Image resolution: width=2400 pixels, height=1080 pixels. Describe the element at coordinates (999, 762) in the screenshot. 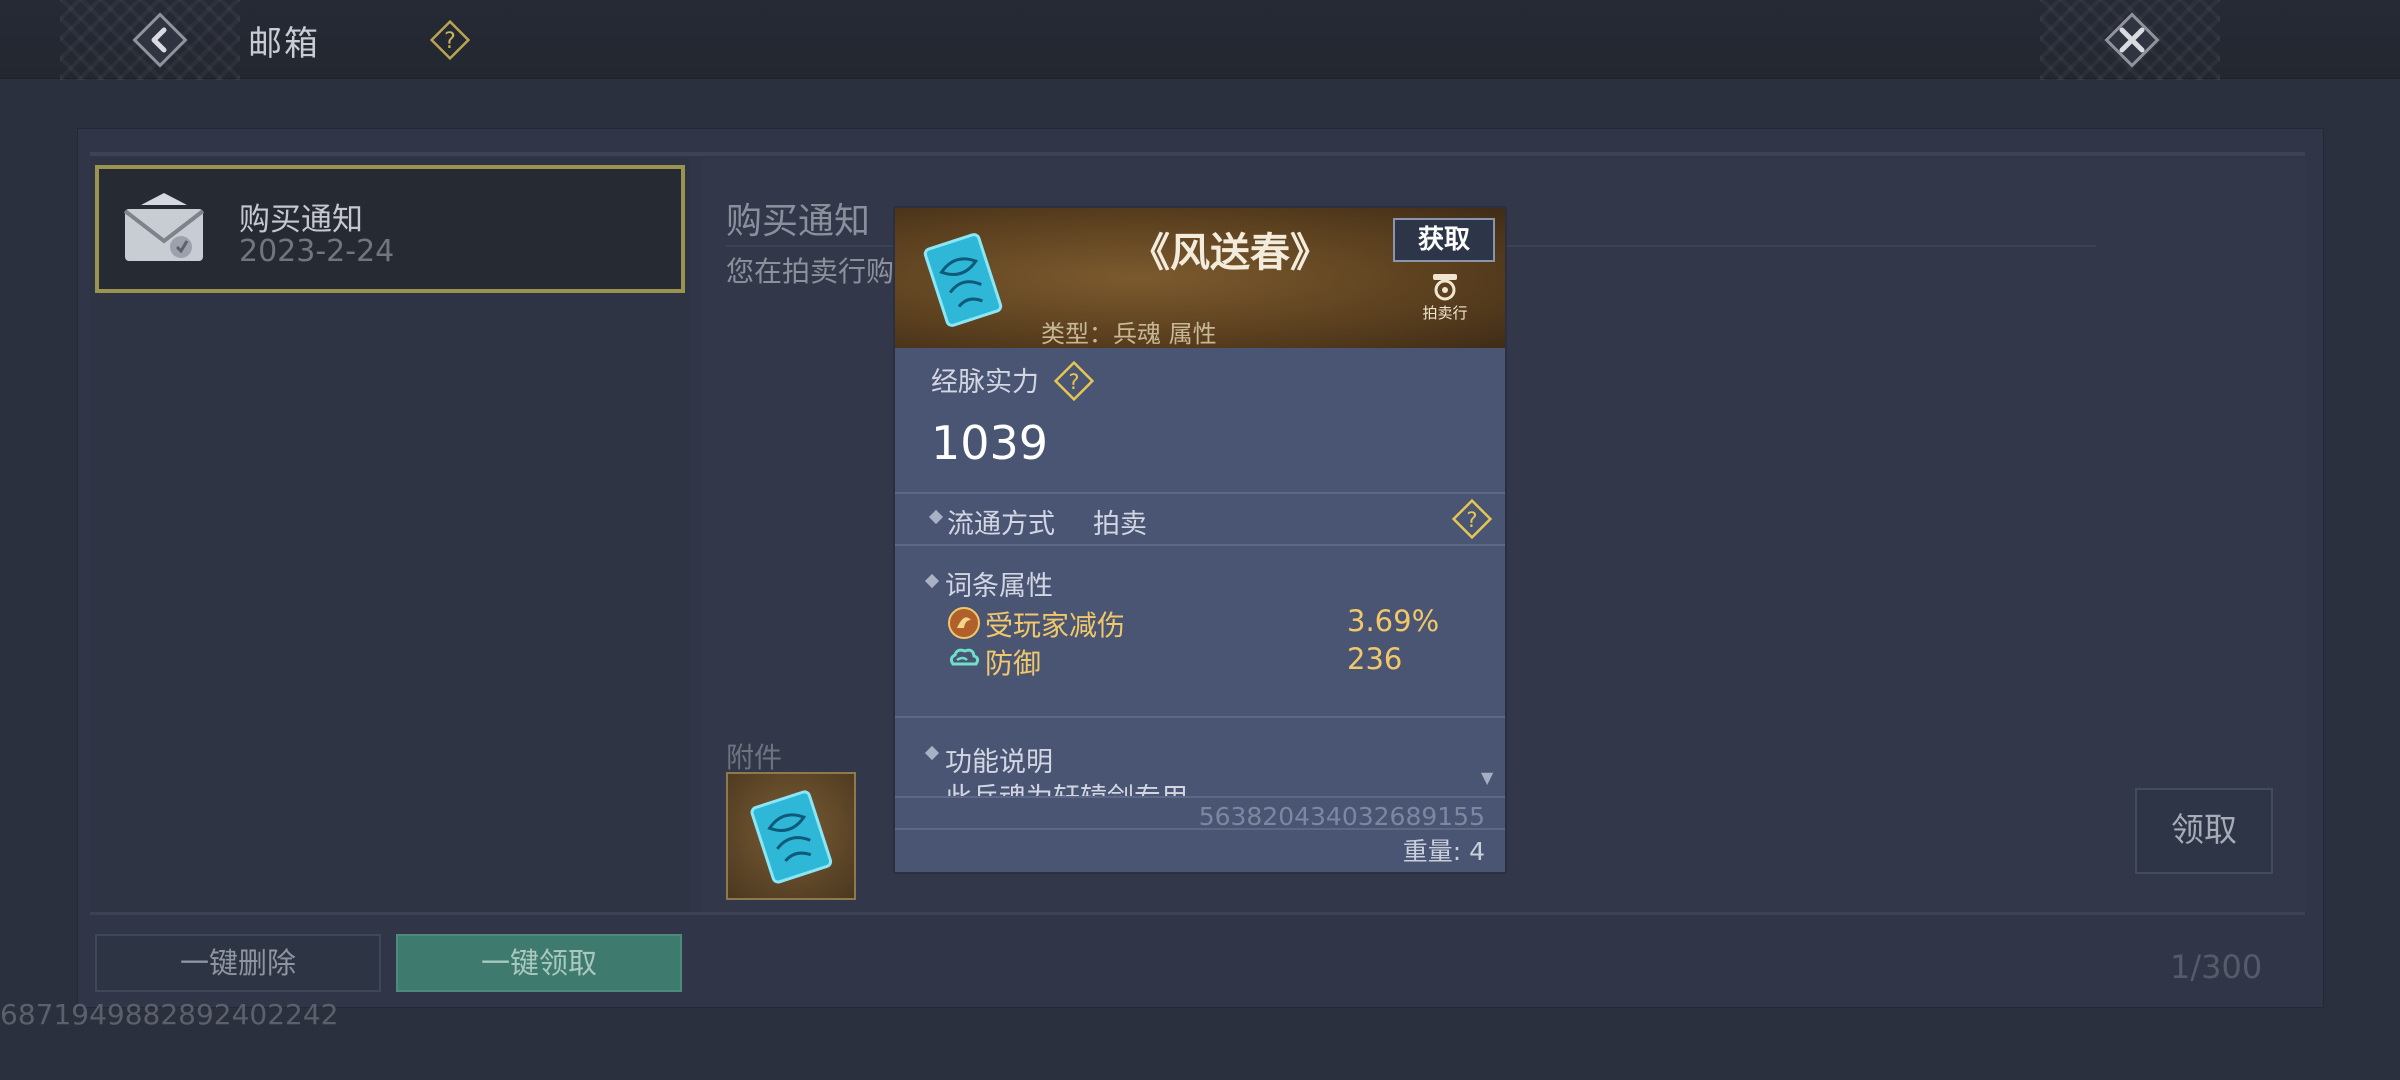

I see `function-label: 功能说明` at that location.